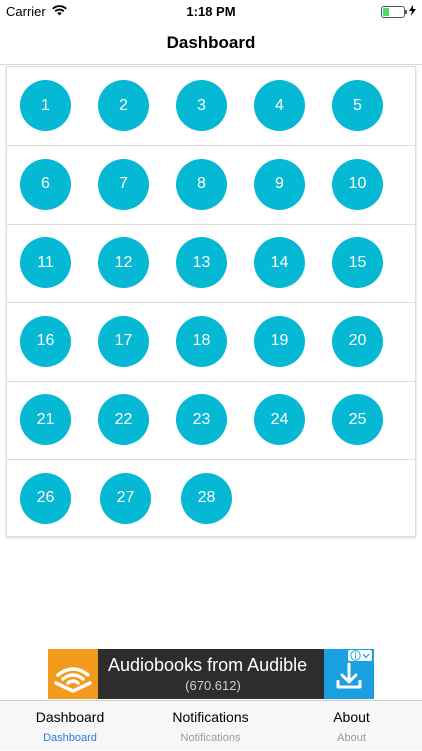 The image size is (422, 751). What do you see at coordinates (123, 419) in the screenshot?
I see `number-button-22: 22` at bounding box center [123, 419].